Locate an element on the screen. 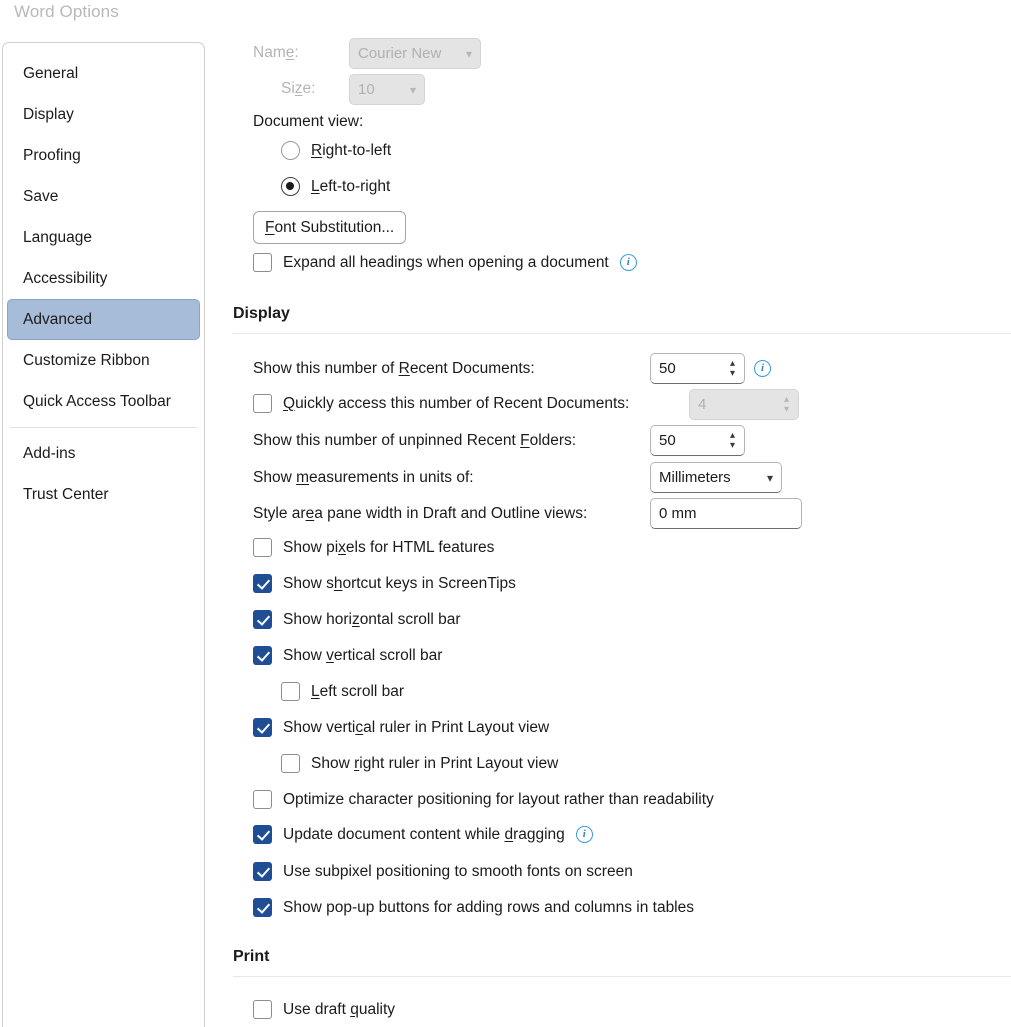 The image size is (1011, 1027). sidebar-item-advanced: Advanced is located at coordinates (103, 319).